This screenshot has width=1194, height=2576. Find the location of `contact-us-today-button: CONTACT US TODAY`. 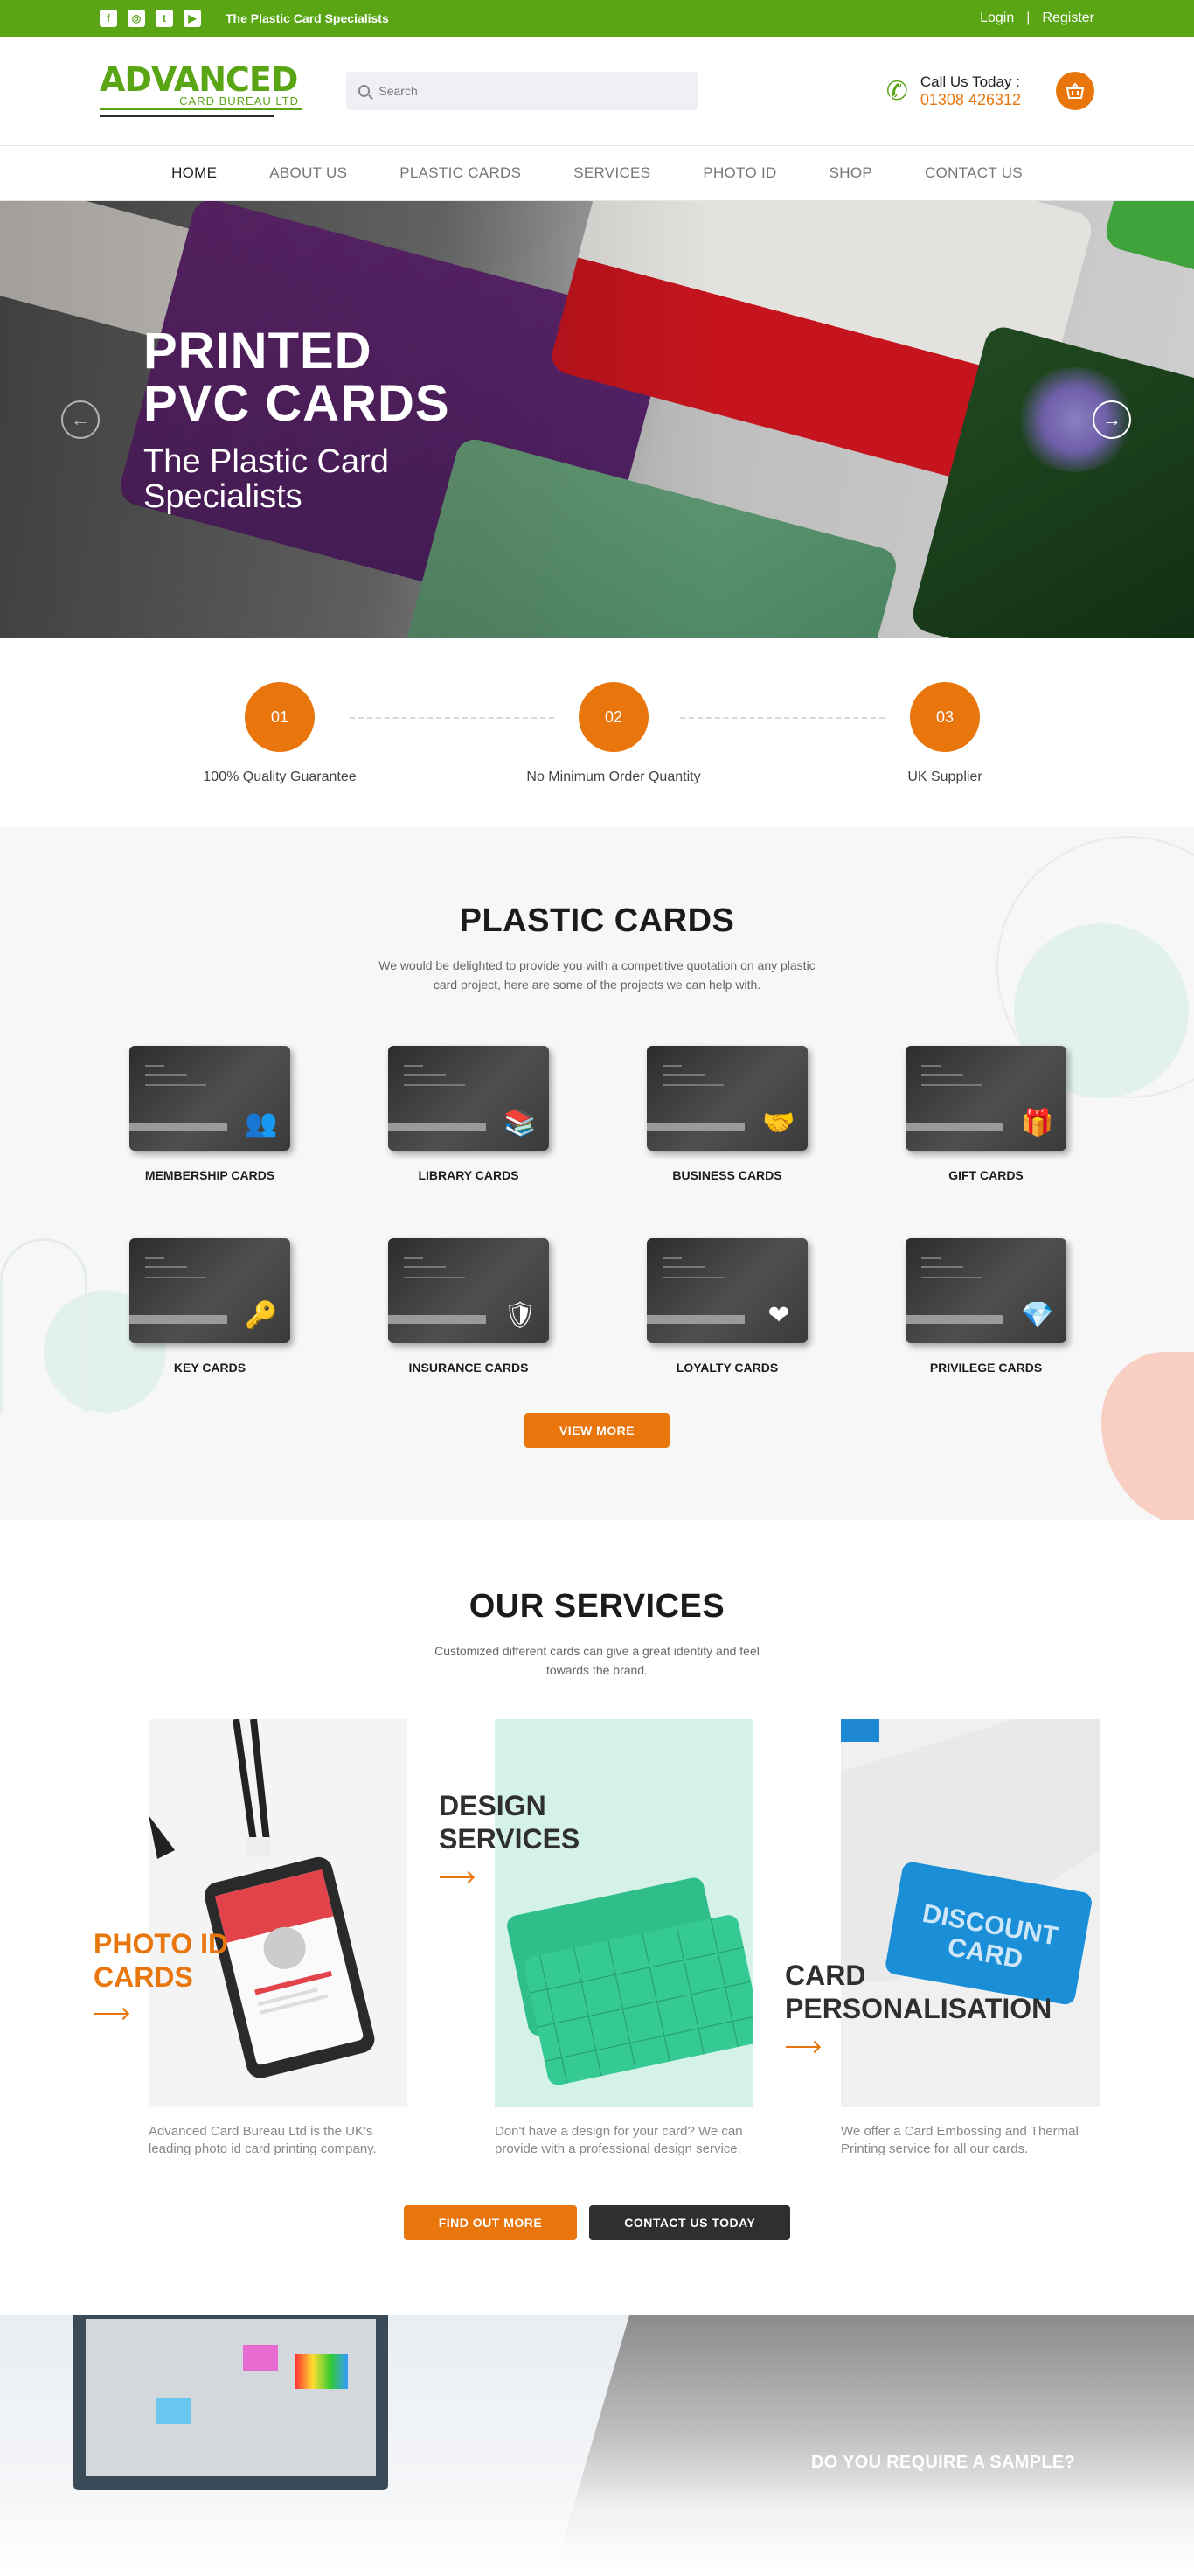

contact-us-today-button: CONTACT US TODAY is located at coordinates (690, 2222).